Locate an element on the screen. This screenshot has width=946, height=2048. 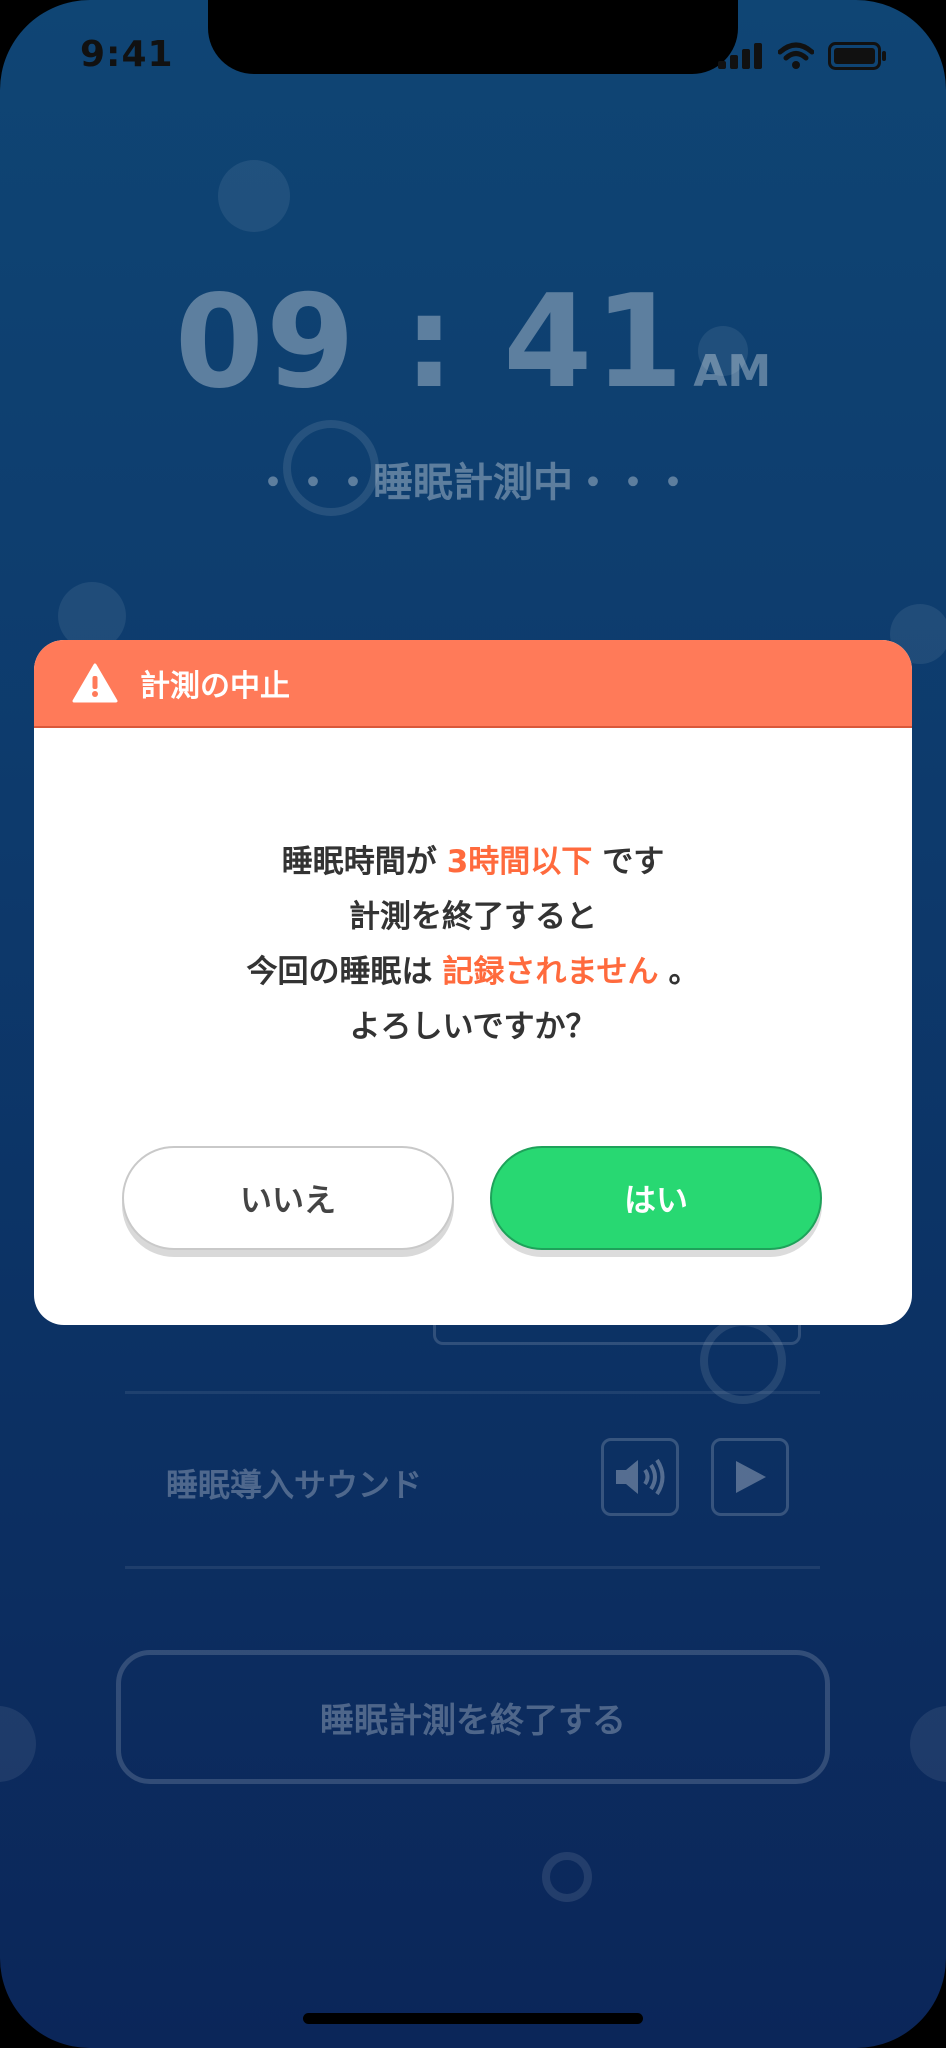
message-line-3: 今回の睡眠は 記録されません。 is located at coordinates (473, 968).